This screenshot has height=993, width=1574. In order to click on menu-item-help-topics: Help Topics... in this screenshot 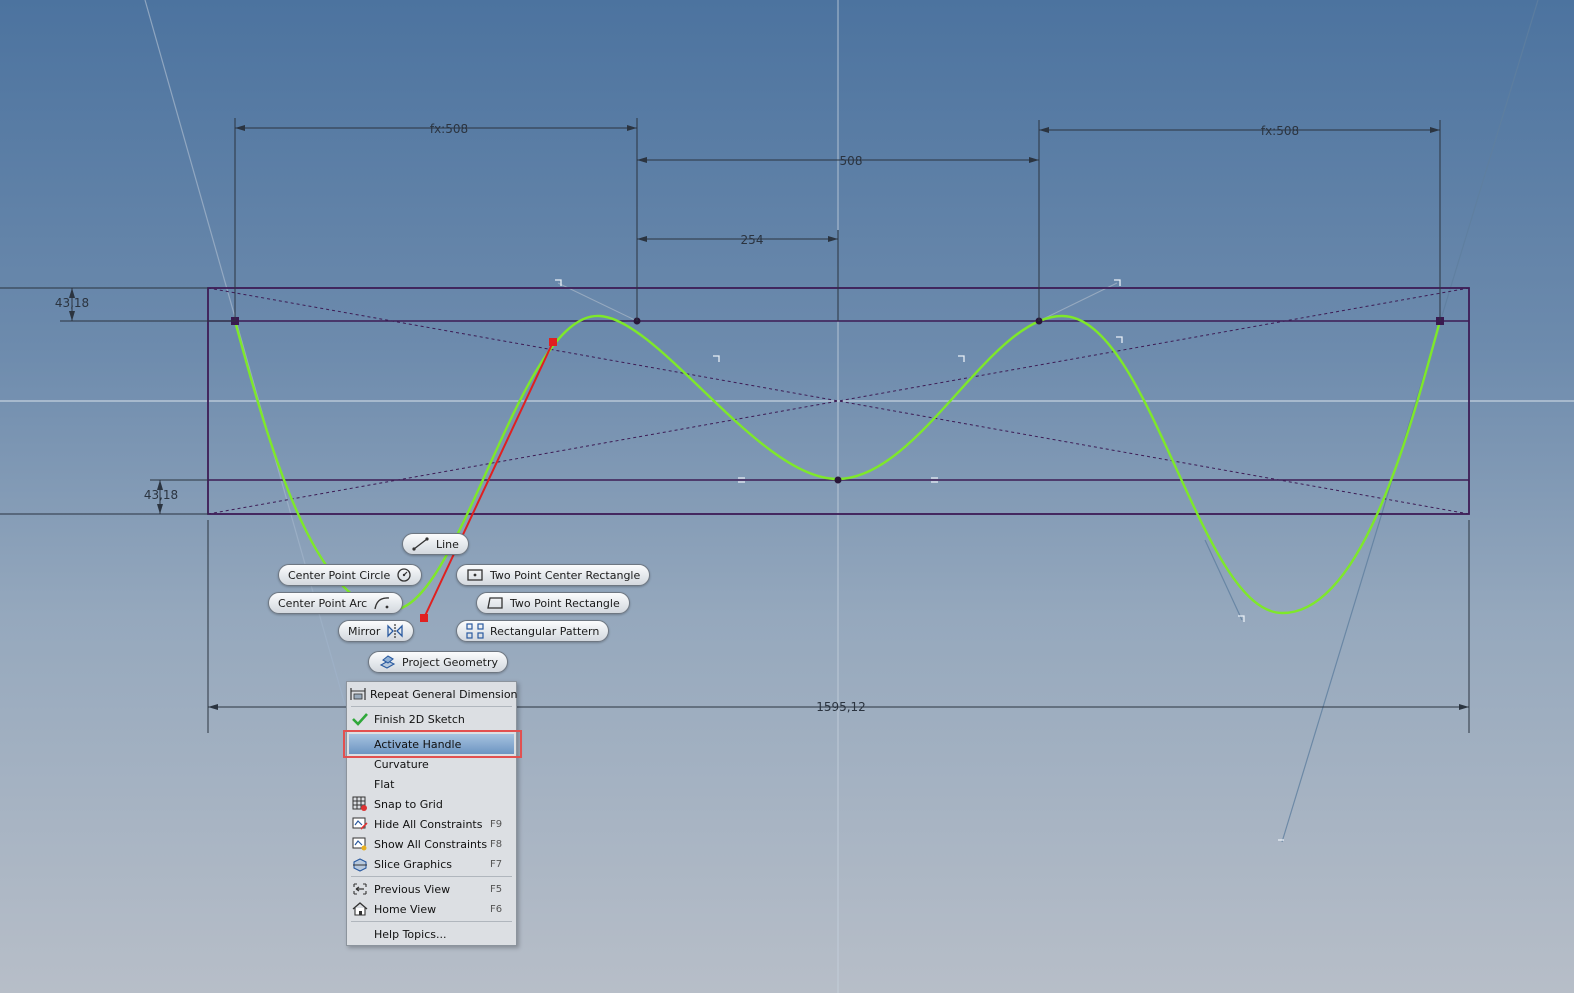, I will do `click(431, 934)`.